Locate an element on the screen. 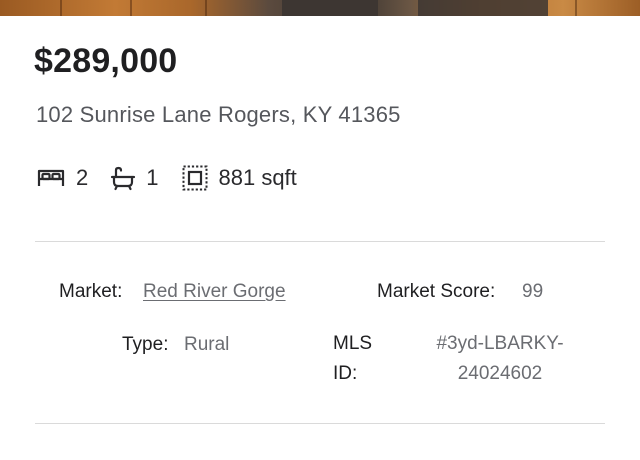 The image size is (640, 460). mls-id-value: #3yd-LBARKY- 24024602 is located at coordinates (500, 359).